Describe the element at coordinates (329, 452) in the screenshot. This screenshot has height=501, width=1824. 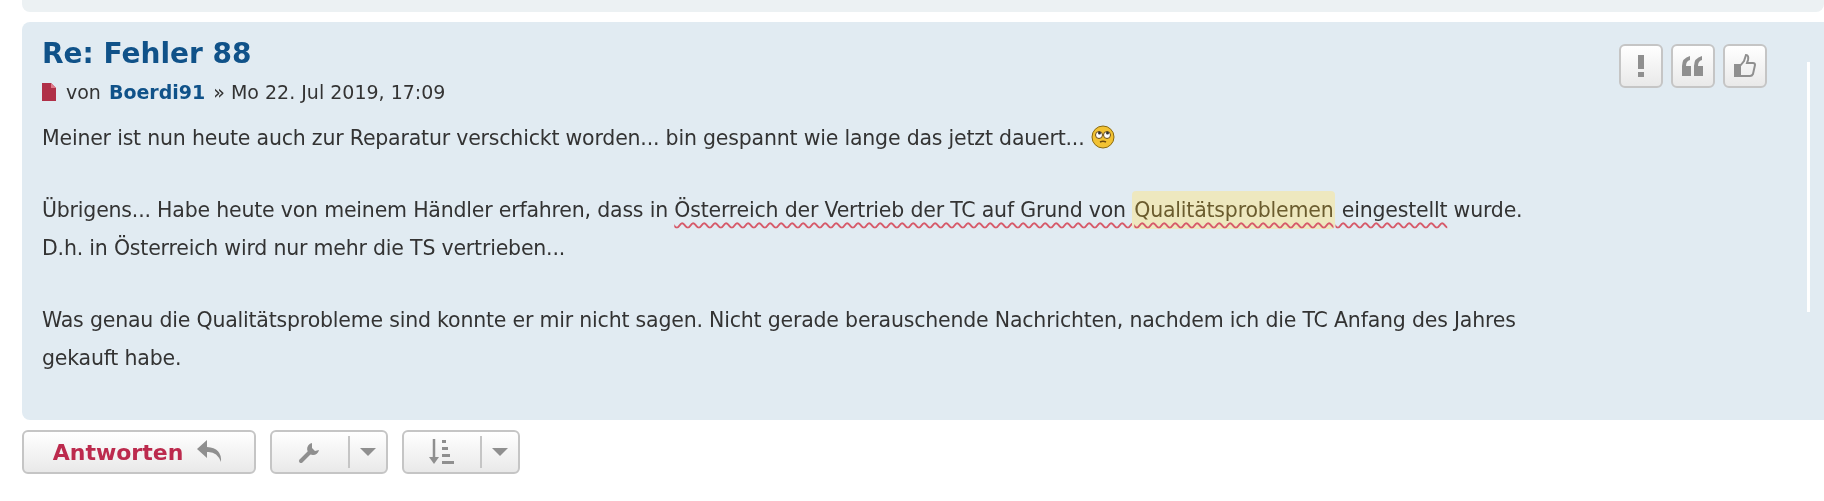
I see `tools-menu-button` at that location.